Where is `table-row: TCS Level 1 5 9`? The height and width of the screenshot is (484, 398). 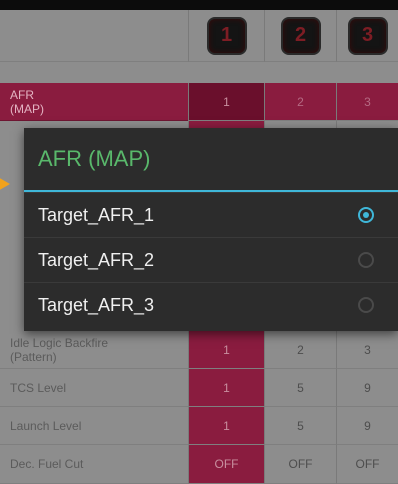 table-row: TCS Level 1 5 9 is located at coordinates (199, 388).